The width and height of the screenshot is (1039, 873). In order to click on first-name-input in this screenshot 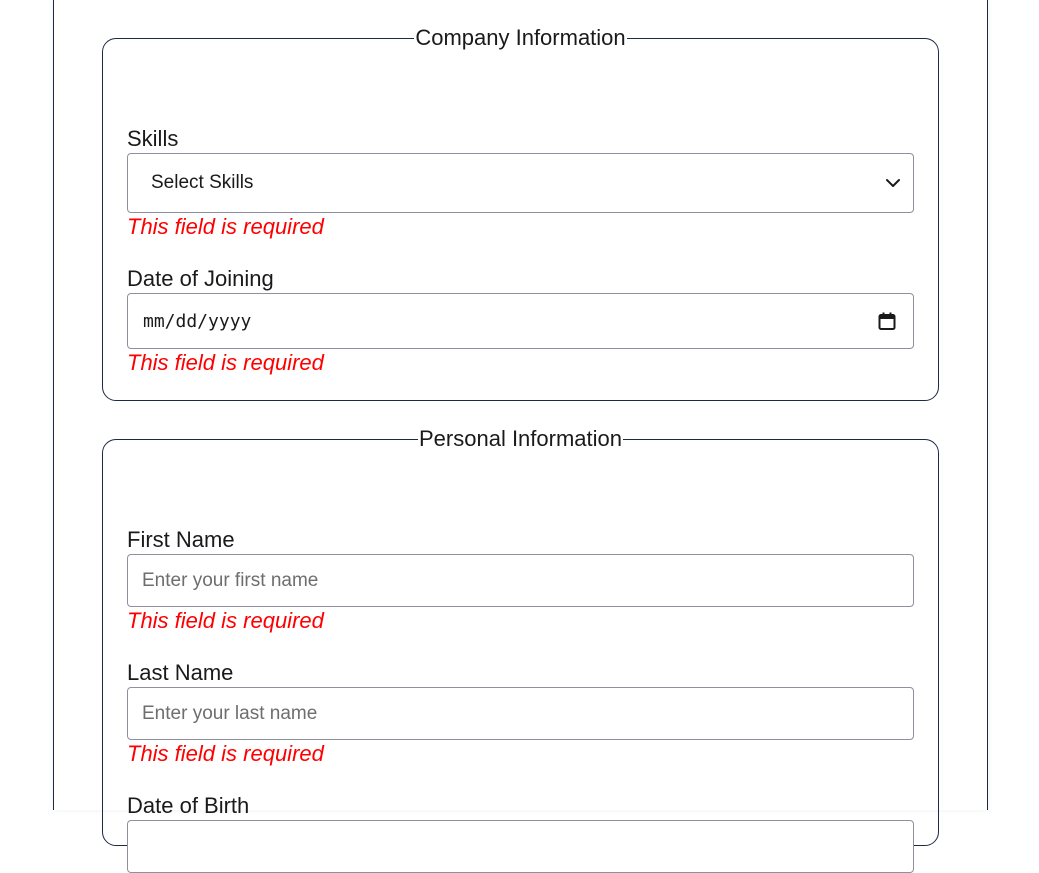, I will do `click(520, 580)`.